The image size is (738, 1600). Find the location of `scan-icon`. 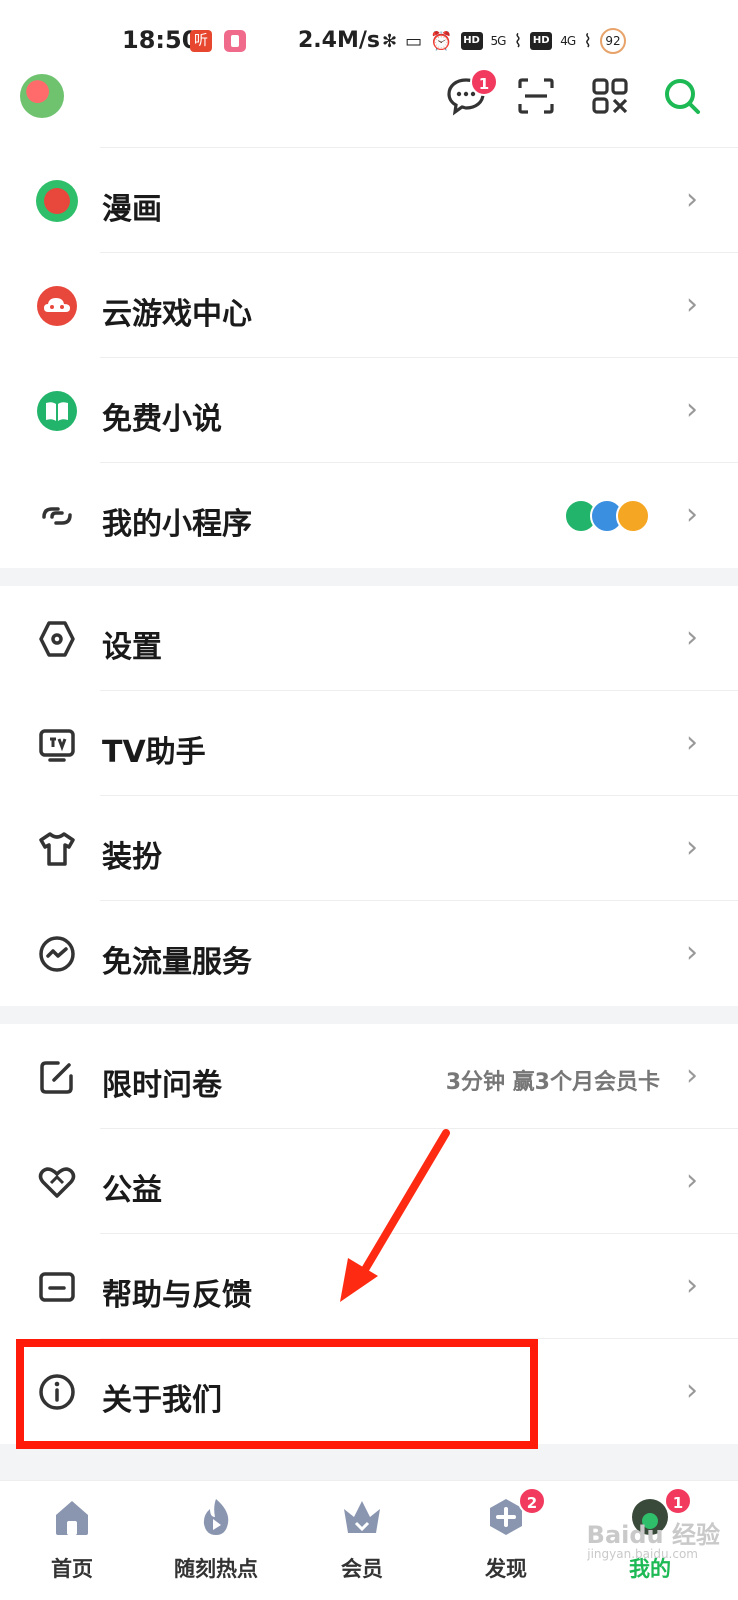

scan-icon is located at coordinates (536, 96).